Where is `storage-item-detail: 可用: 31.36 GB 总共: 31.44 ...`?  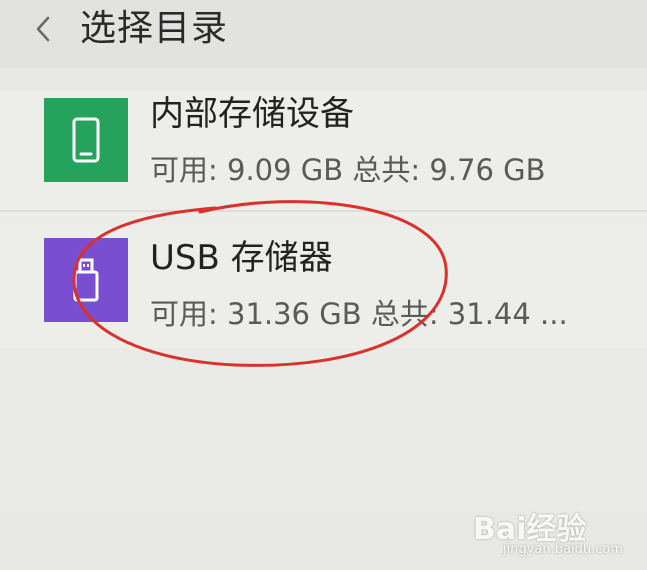 storage-item-detail: 可用: 31.36 GB 总共: 31.44 ... is located at coordinates (359, 314).